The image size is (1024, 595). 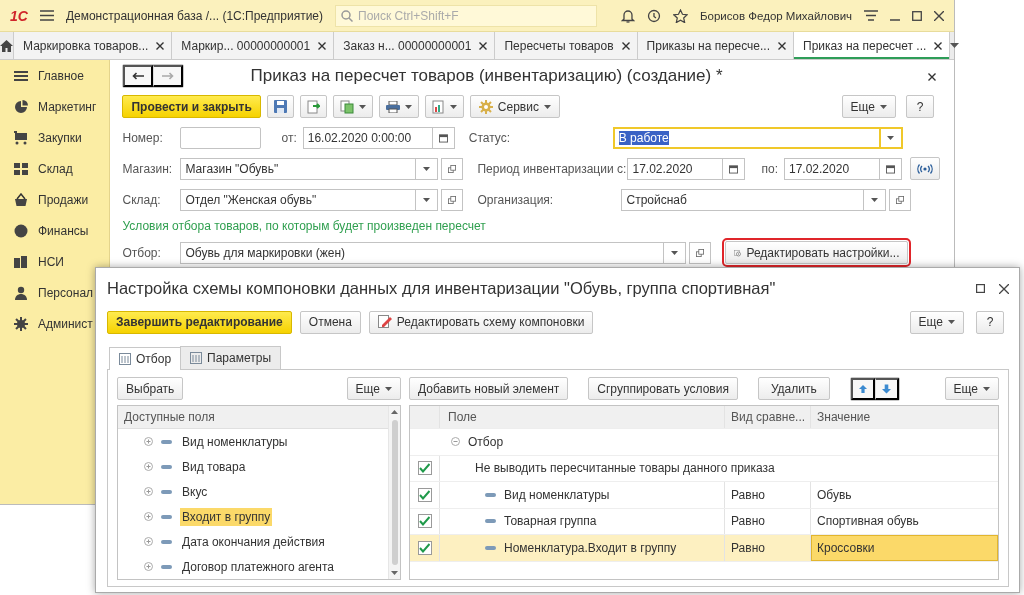 What do you see at coordinates (258, 566) in the screenshot?
I see `field-item: Договор платежного агента` at bounding box center [258, 566].